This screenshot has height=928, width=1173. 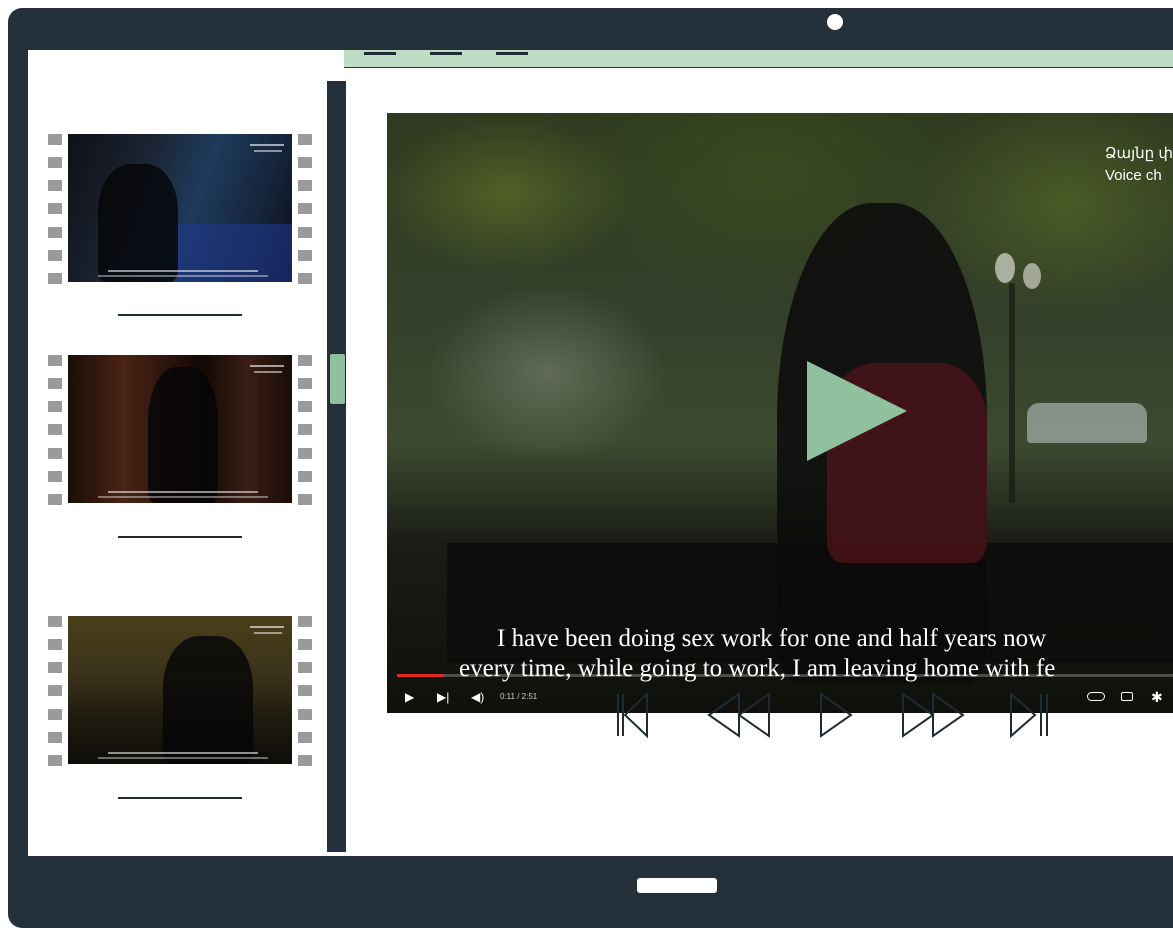 I want to click on play-icon: ▶, so click(x=409, y=697).